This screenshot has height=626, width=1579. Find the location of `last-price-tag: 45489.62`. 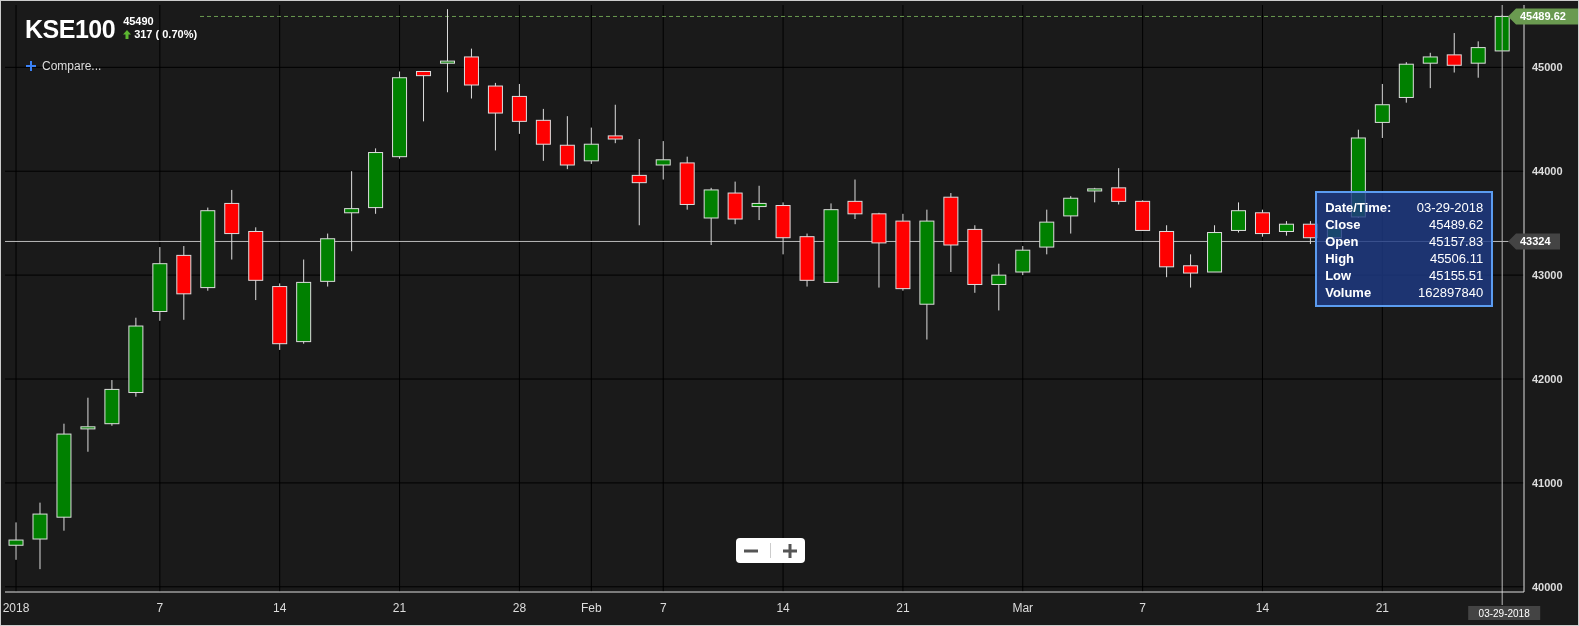

last-price-tag: 45489.62 is located at coordinates (1543, 16).